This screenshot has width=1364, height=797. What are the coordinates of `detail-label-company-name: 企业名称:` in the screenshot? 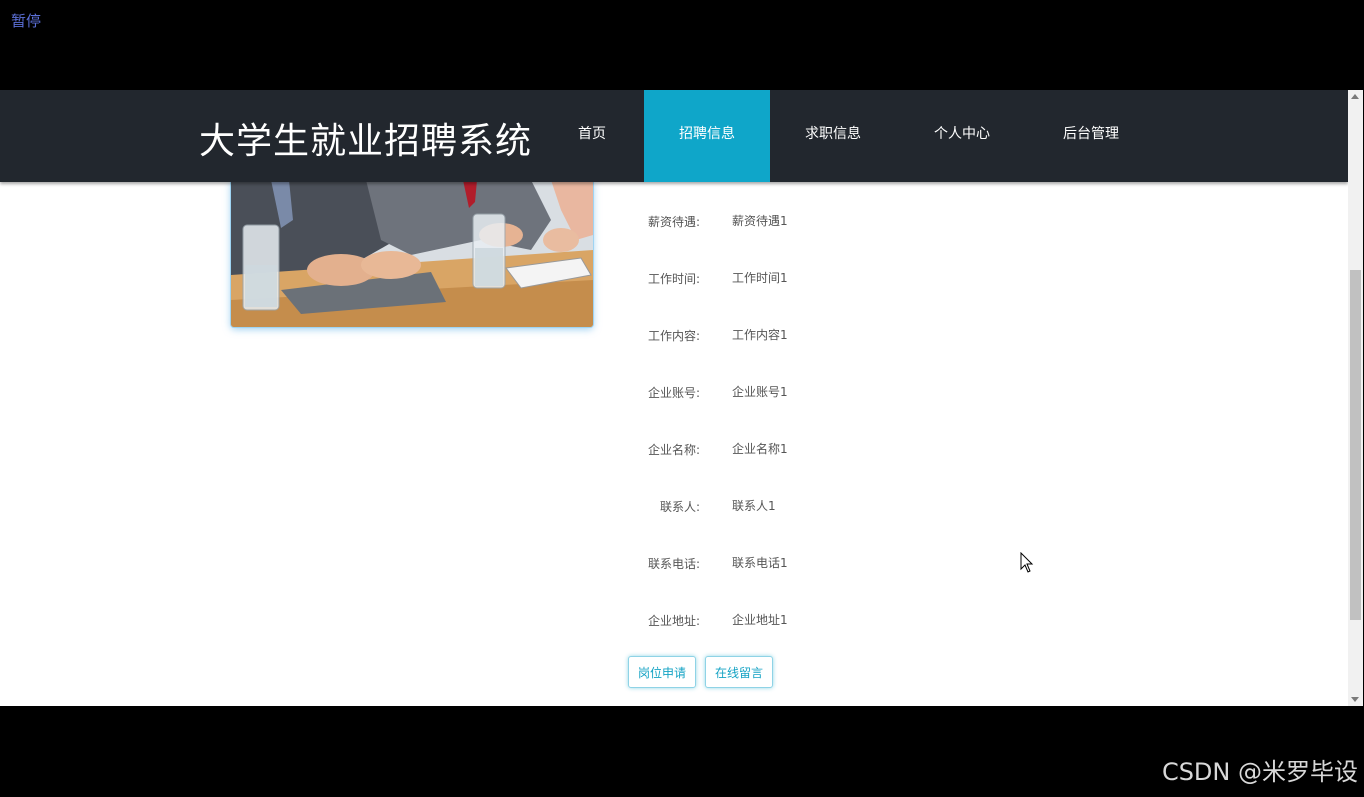 It's located at (673, 450).